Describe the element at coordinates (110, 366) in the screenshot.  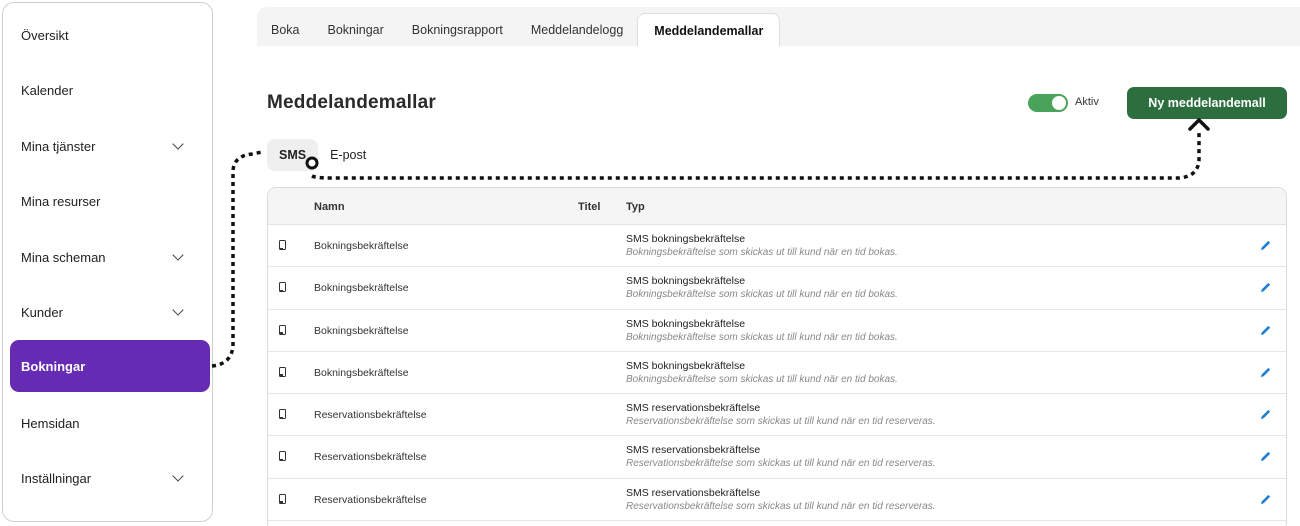
I see `sidebar-item-bokningar: Bokningar` at that location.